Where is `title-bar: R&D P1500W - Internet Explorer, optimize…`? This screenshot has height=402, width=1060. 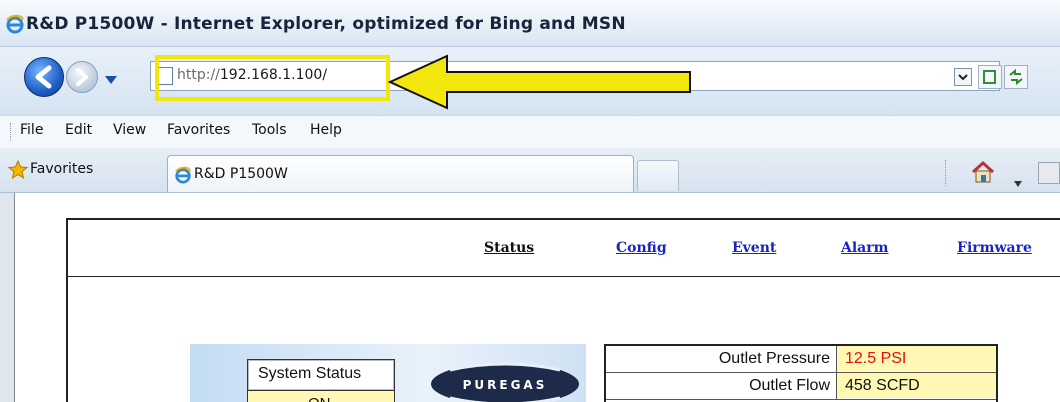 title-bar: R&D P1500W - Internet Explorer, optimize… is located at coordinates (530, 23).